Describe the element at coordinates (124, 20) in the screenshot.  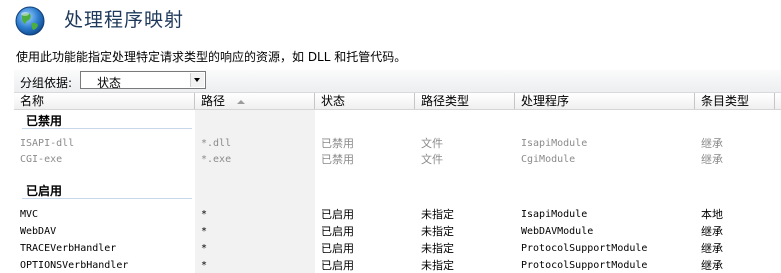
I see `page-title: 处理程序映射` at that location.